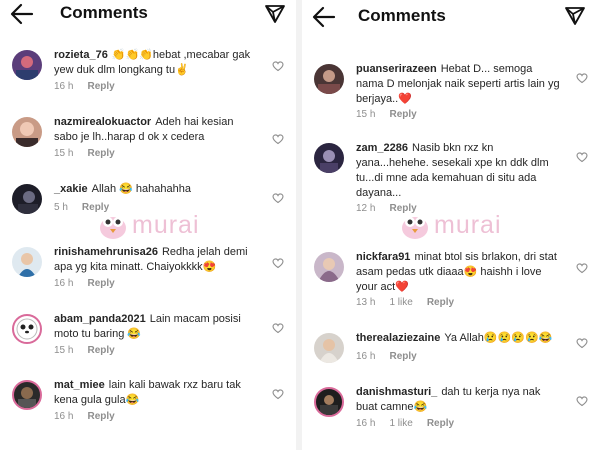 This screenshot has width=600, height=450. What do you see at coordinates (102, 122) in the screenshot?
I see `comment-username: nazmirealokuactor` at bounding box center [102, 122].